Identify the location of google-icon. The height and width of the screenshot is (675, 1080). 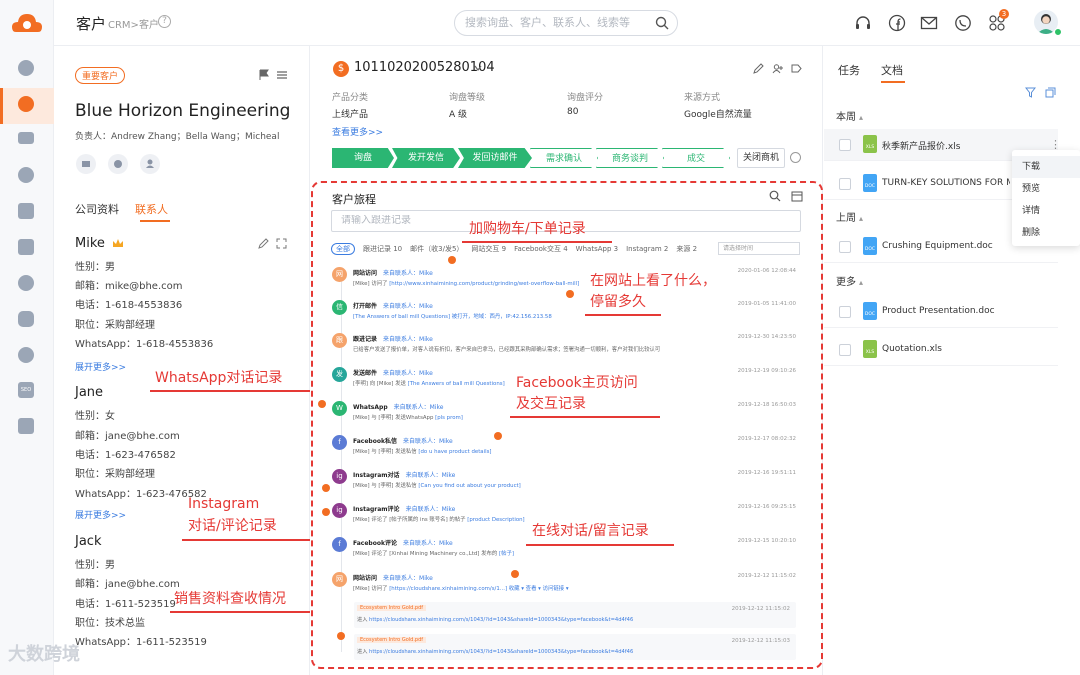
(26, 355).